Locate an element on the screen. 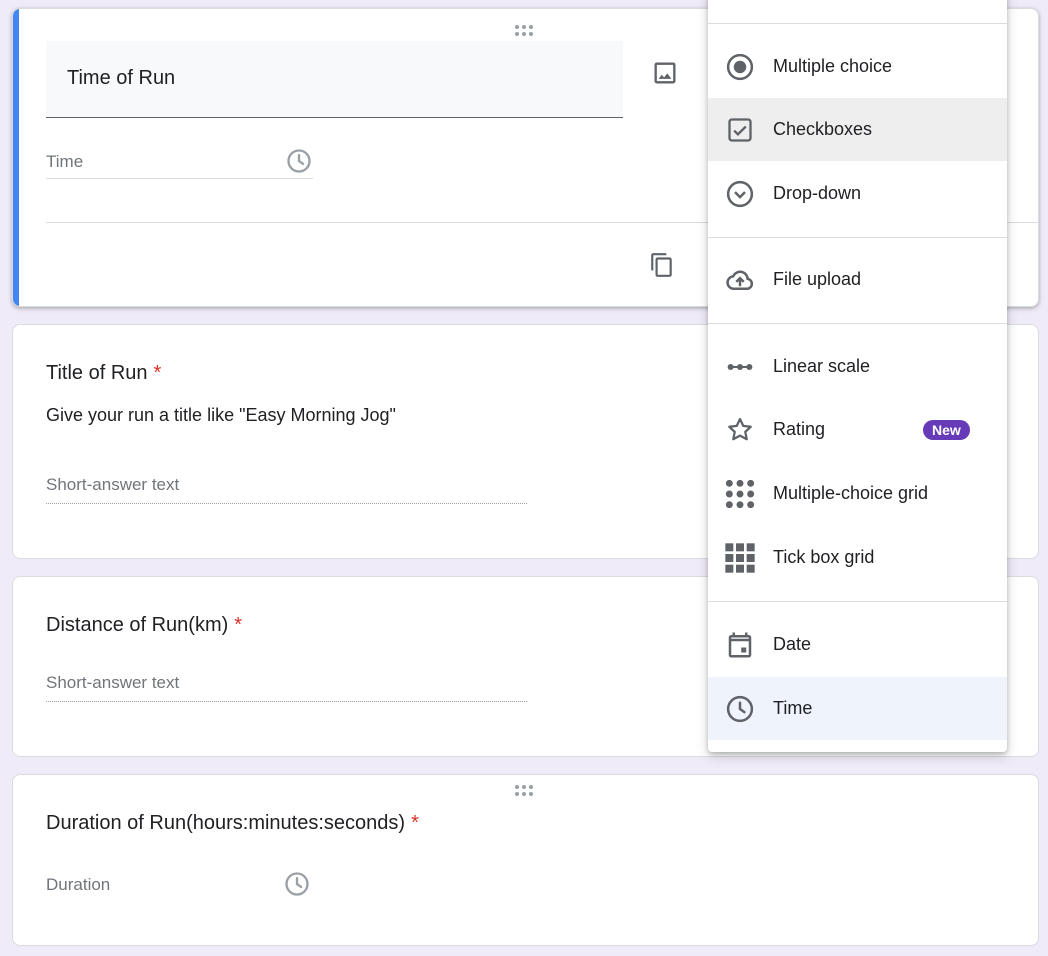 Image resolution: width=1048 pixels, height=956 pixels. menu-item-label: Rating is located at coordinates (799, 429).